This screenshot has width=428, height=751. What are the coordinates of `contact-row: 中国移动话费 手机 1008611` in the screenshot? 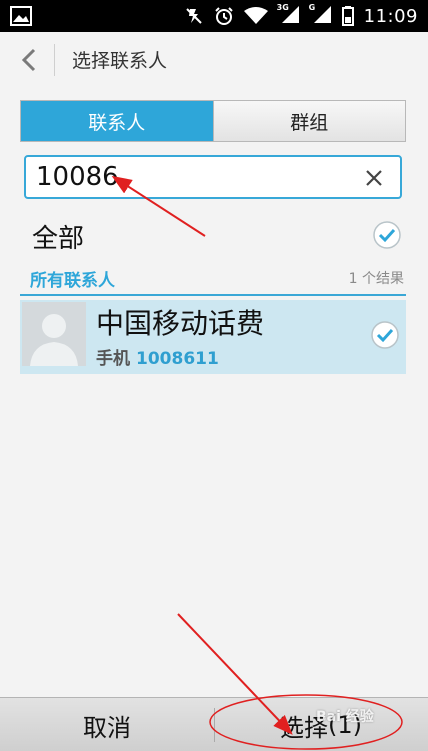 It's located at (213, 337).